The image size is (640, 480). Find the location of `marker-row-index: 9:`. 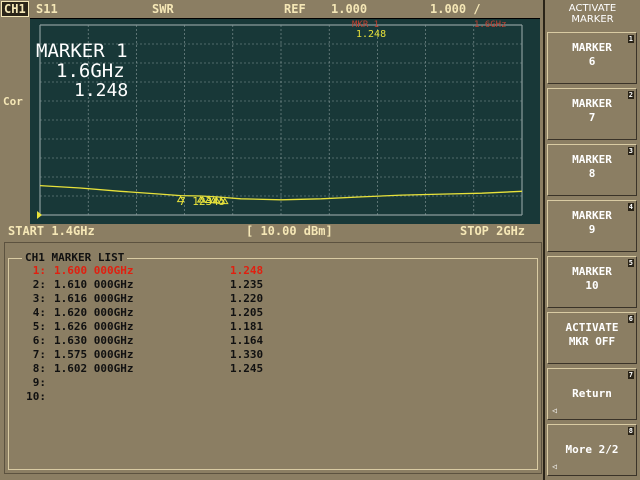

marker-row-index: 9: is located at coordinates (39, 382).